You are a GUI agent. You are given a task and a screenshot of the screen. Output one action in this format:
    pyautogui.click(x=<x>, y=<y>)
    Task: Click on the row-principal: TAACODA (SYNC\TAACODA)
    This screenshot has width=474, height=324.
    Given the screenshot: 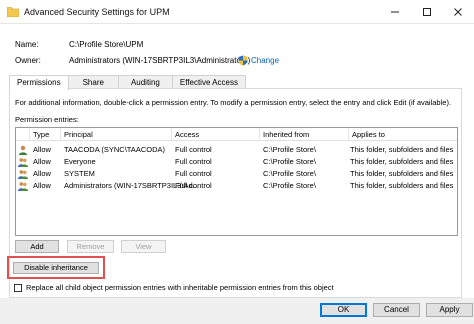 What is the action you would take?
    pyautogui.click(x=114, y=149)
    